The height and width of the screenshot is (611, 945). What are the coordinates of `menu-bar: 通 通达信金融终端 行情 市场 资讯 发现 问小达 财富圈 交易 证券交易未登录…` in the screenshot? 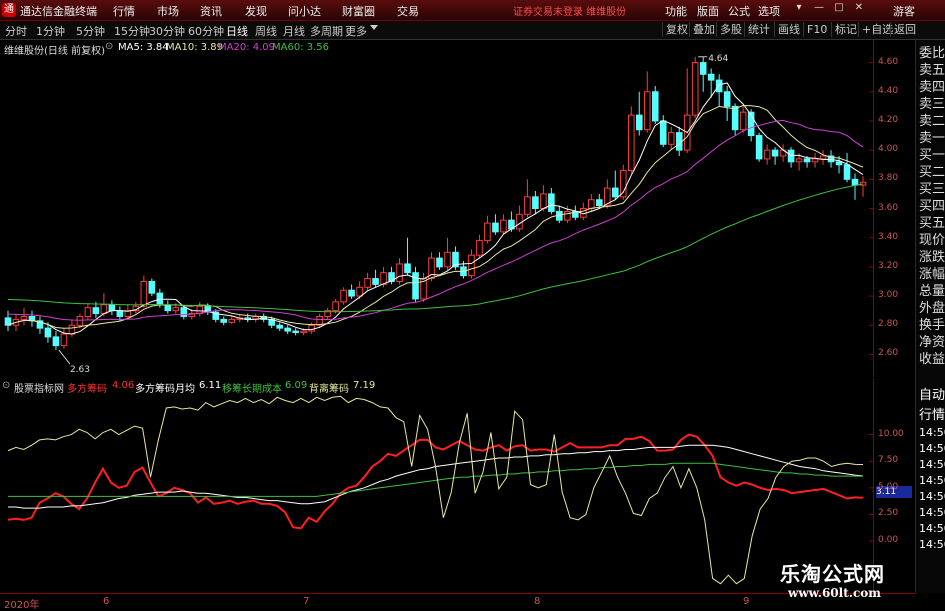 It's located at (472, 10).